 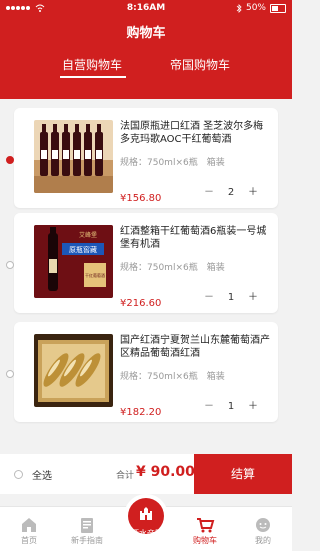 I want to click on bluetooth-icon, so click(x=239, y=8).